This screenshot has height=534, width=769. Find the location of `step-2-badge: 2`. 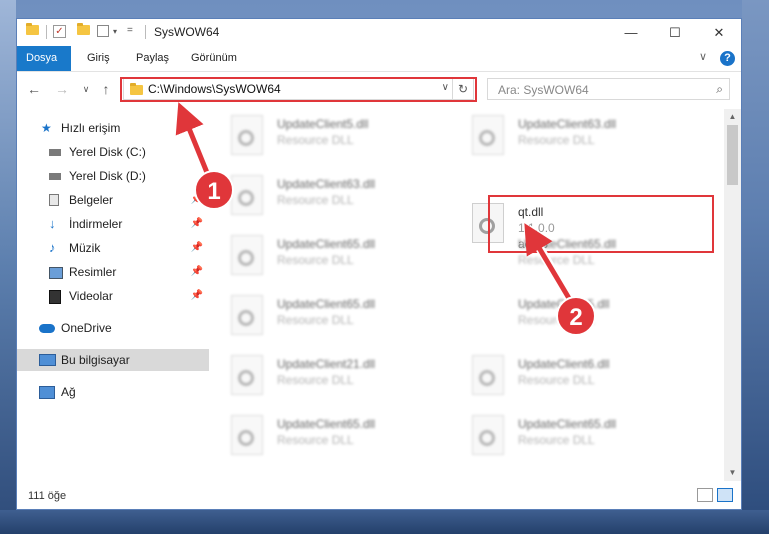

step-2-badge: 2 is located at coordinates (576, 316).